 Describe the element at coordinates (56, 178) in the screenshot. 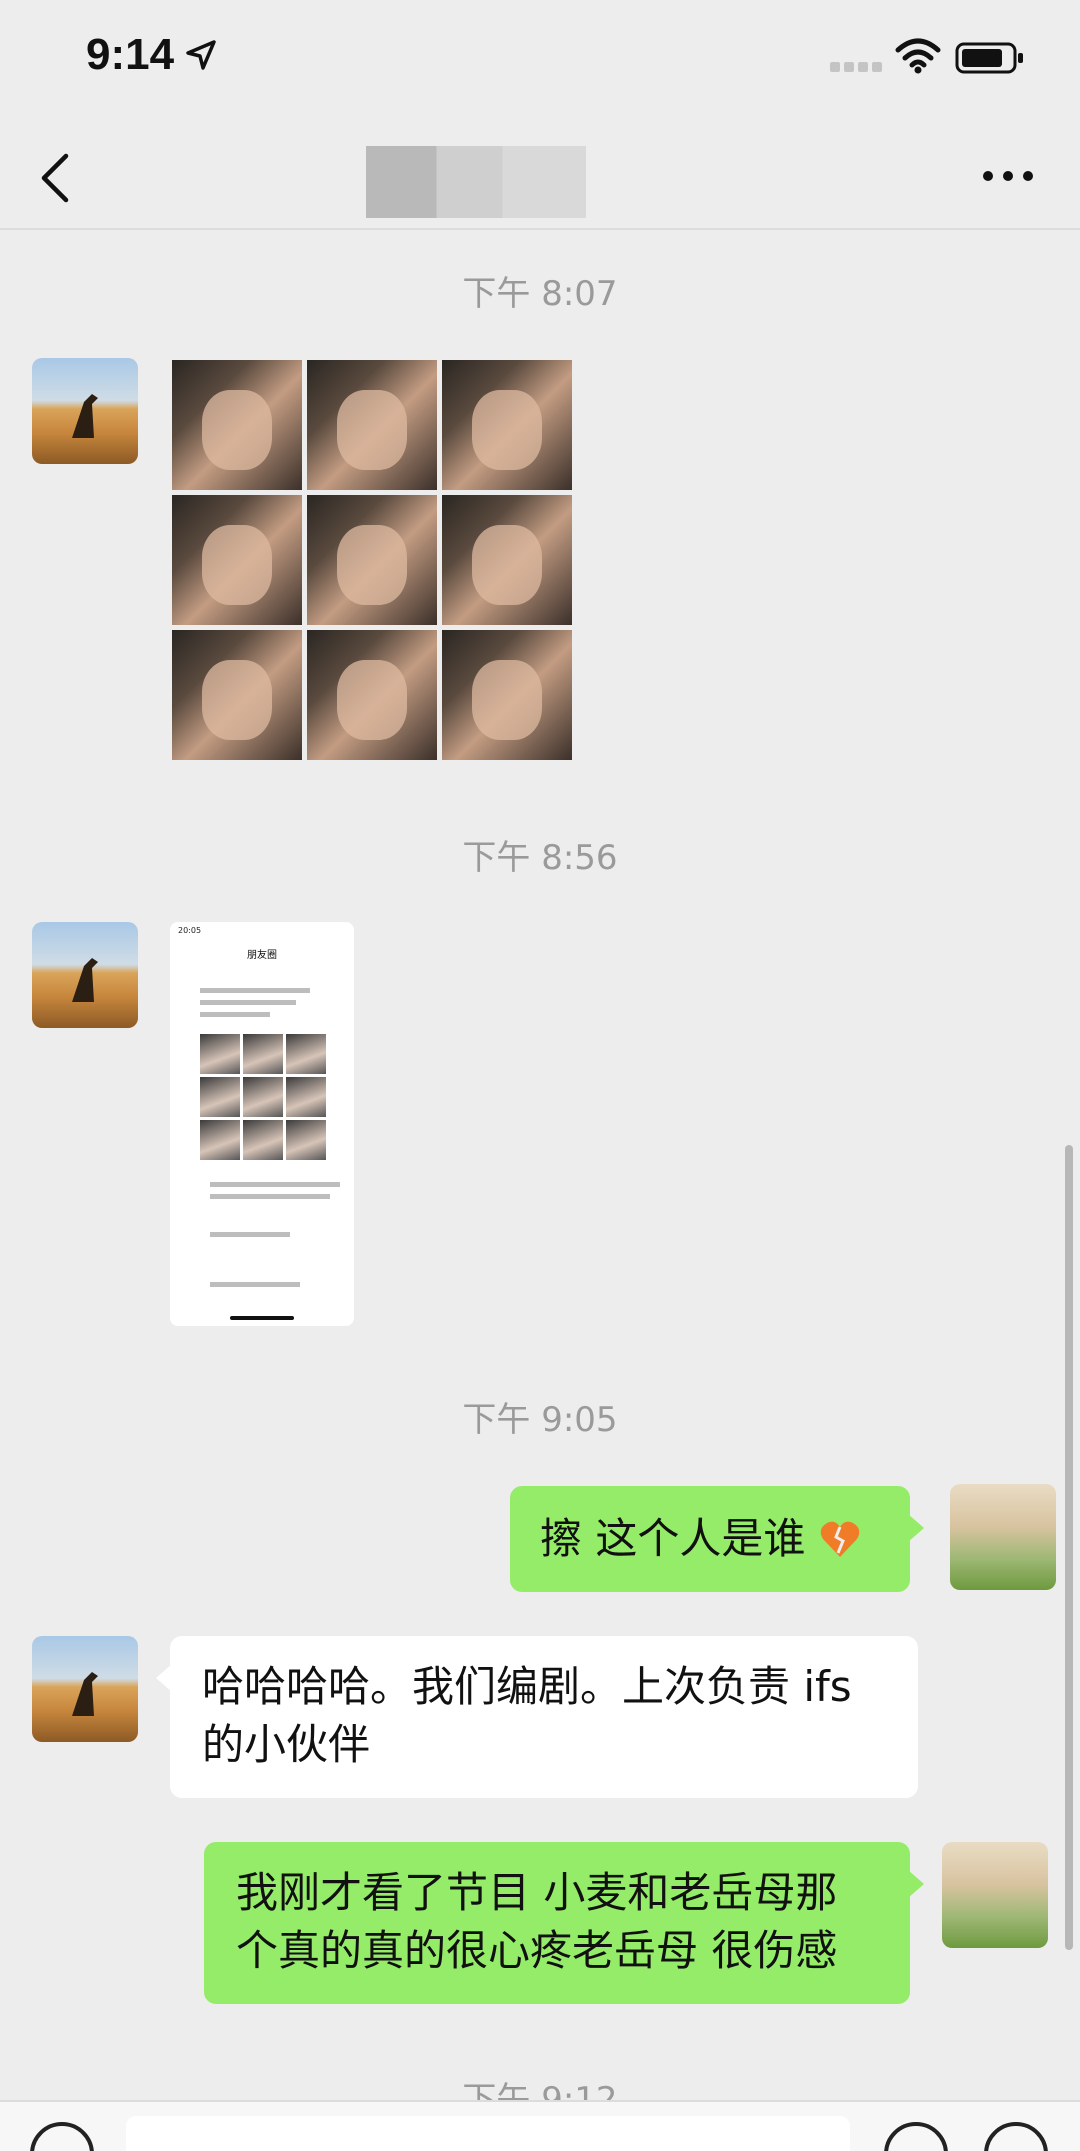

I see `back-chevron-icon` at that location.